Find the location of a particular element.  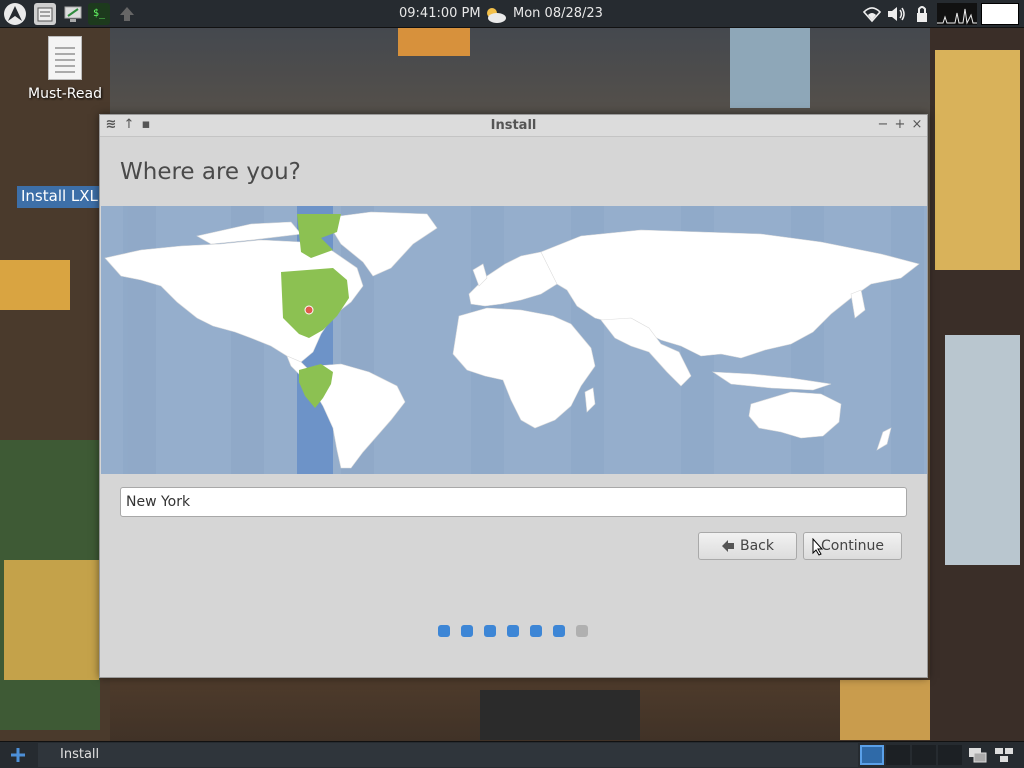

wifi-icon is located at coordinates (872, 14).